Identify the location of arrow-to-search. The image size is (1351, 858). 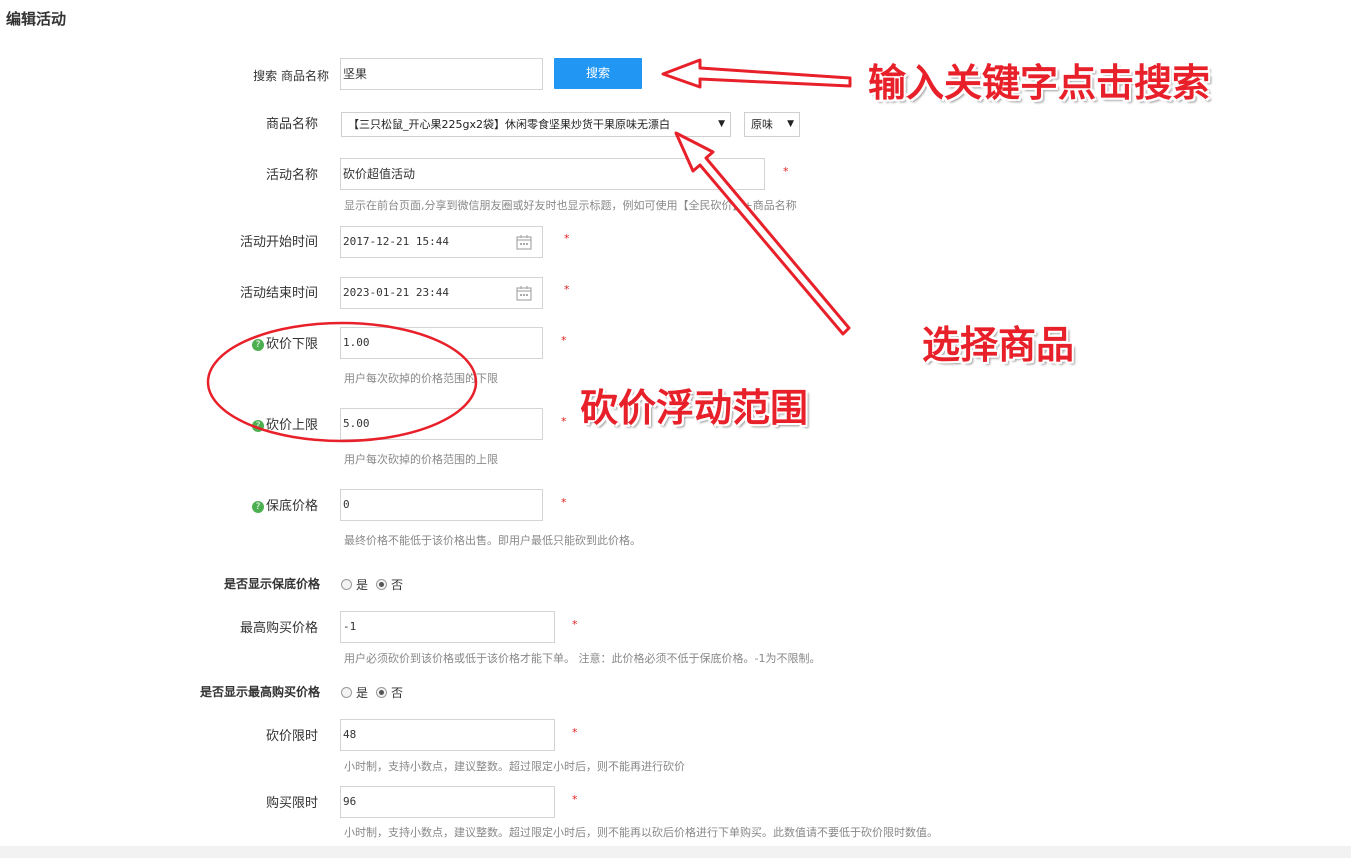
(756, 73).